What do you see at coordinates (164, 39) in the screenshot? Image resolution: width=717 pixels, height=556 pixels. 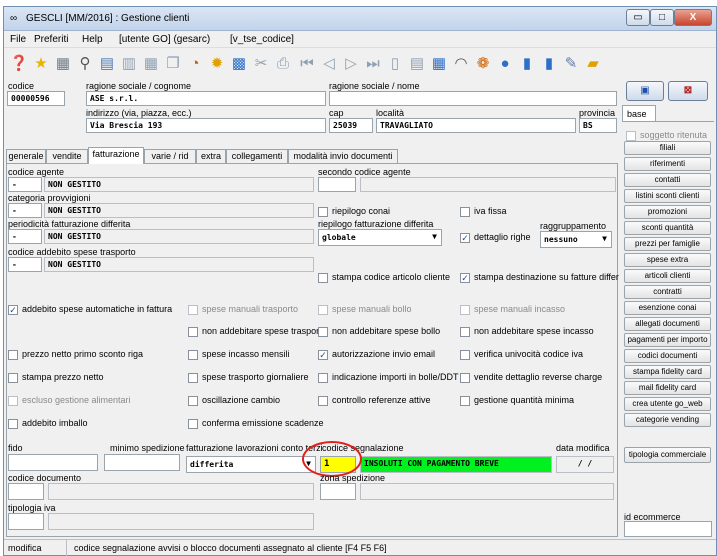 I see `menu-utente: [utente GO] (gesarc)` at bounding box center [164, 39].